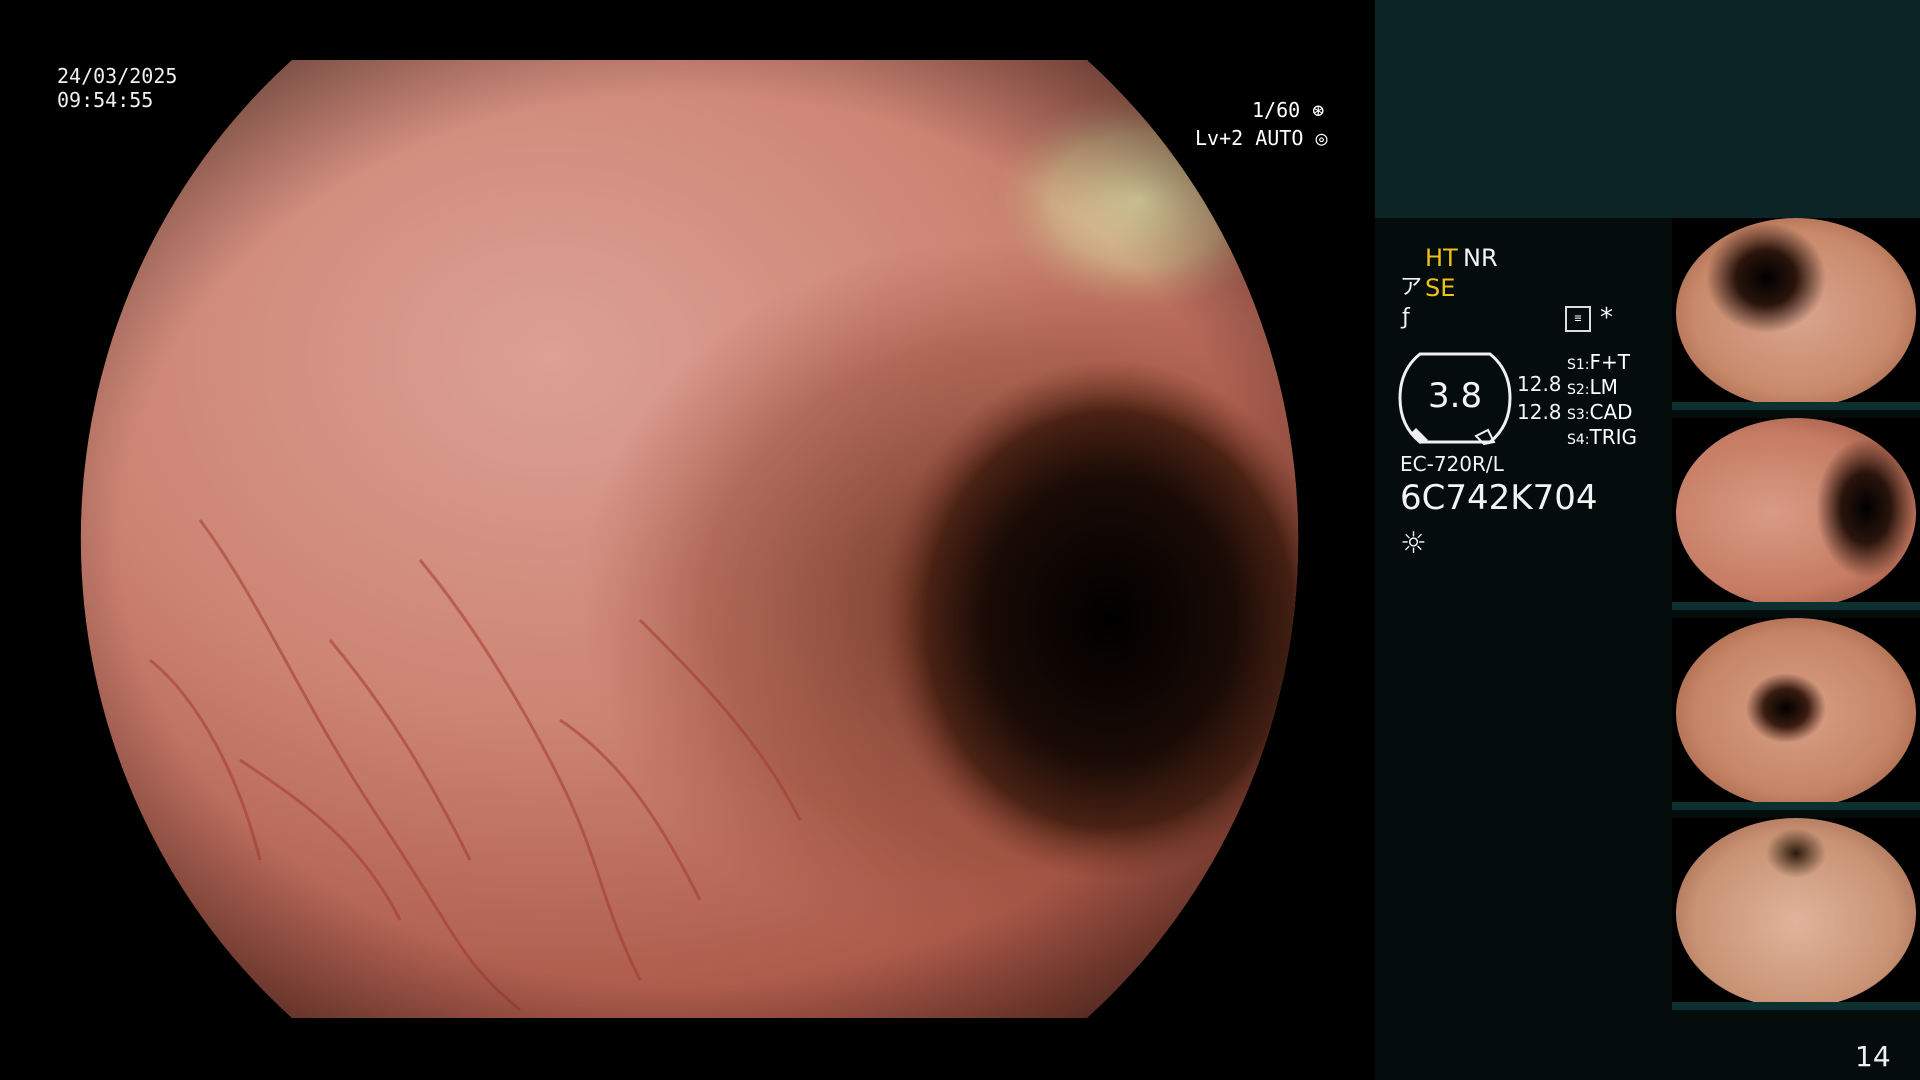 This screenshot has width=1920, height=1080. I want to click on exposure-text: AUTO, so click(1279, 138).